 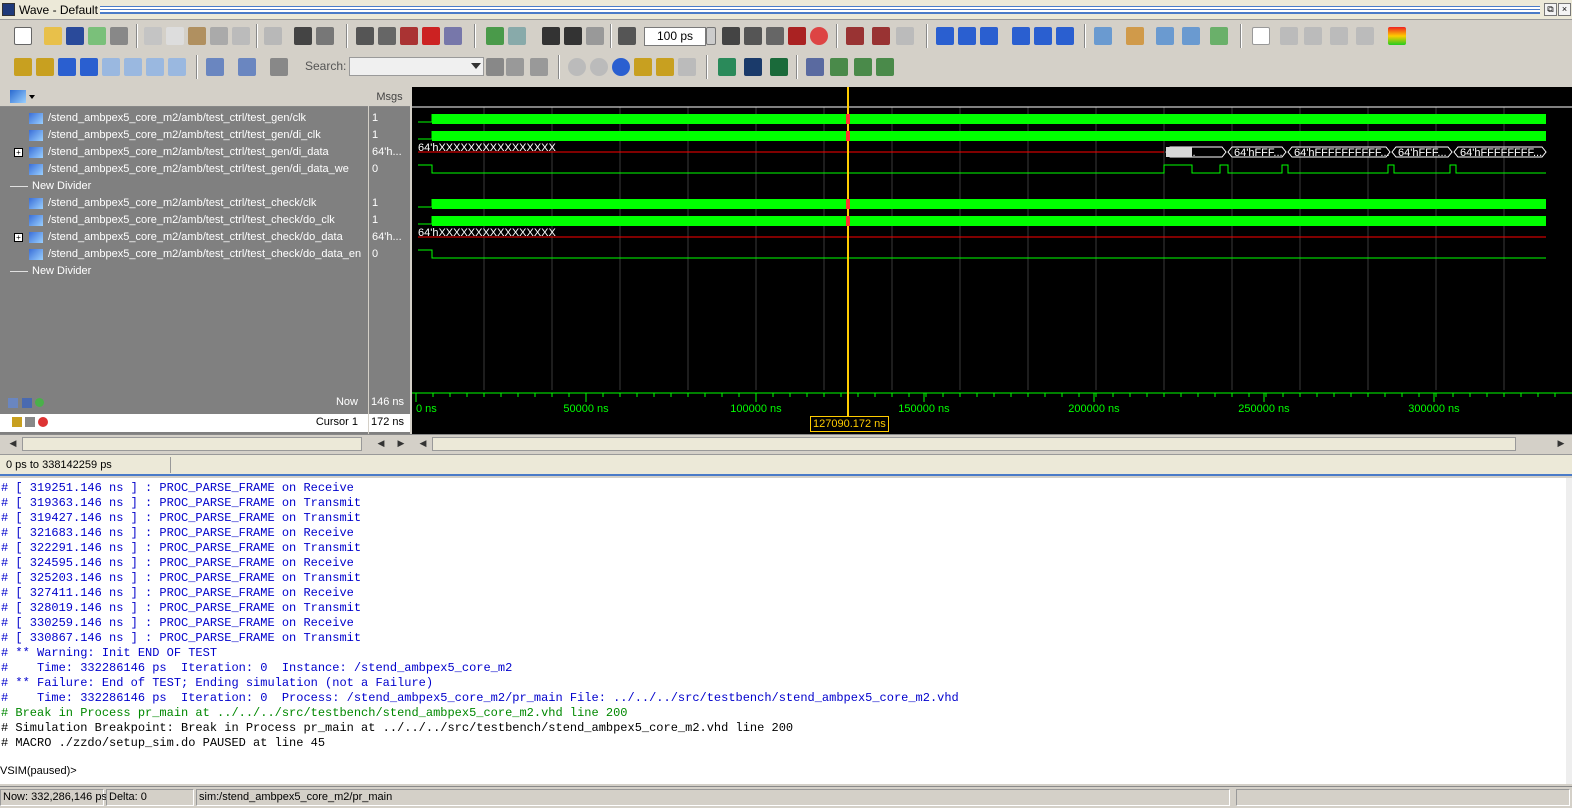 I want to click on cursor-row: Cursor 1, so click(x=184, y=423).